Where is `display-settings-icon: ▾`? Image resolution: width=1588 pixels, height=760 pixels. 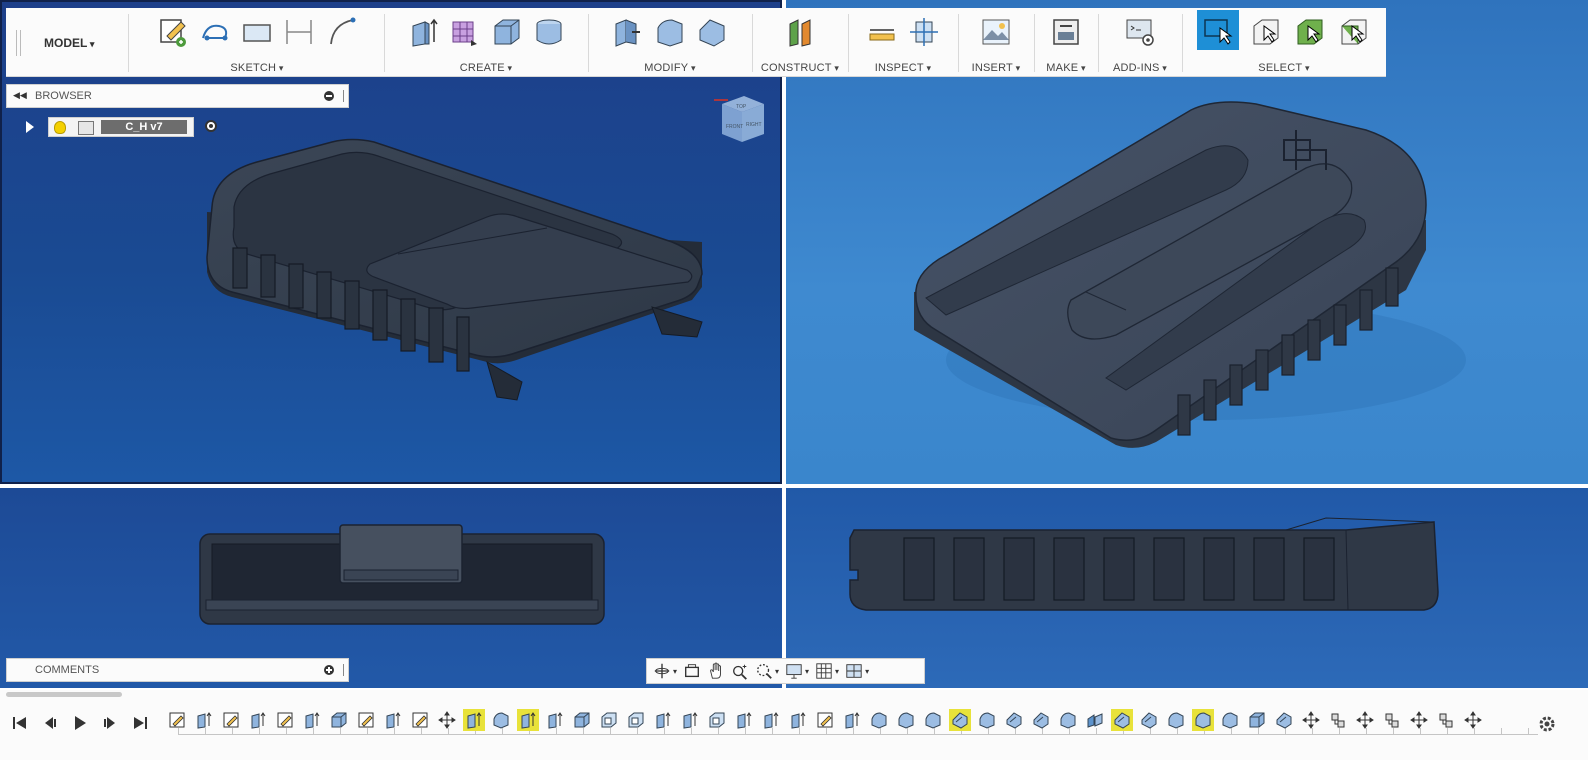 display-settings-icon: ▾ is located at coordinates (797, 671).